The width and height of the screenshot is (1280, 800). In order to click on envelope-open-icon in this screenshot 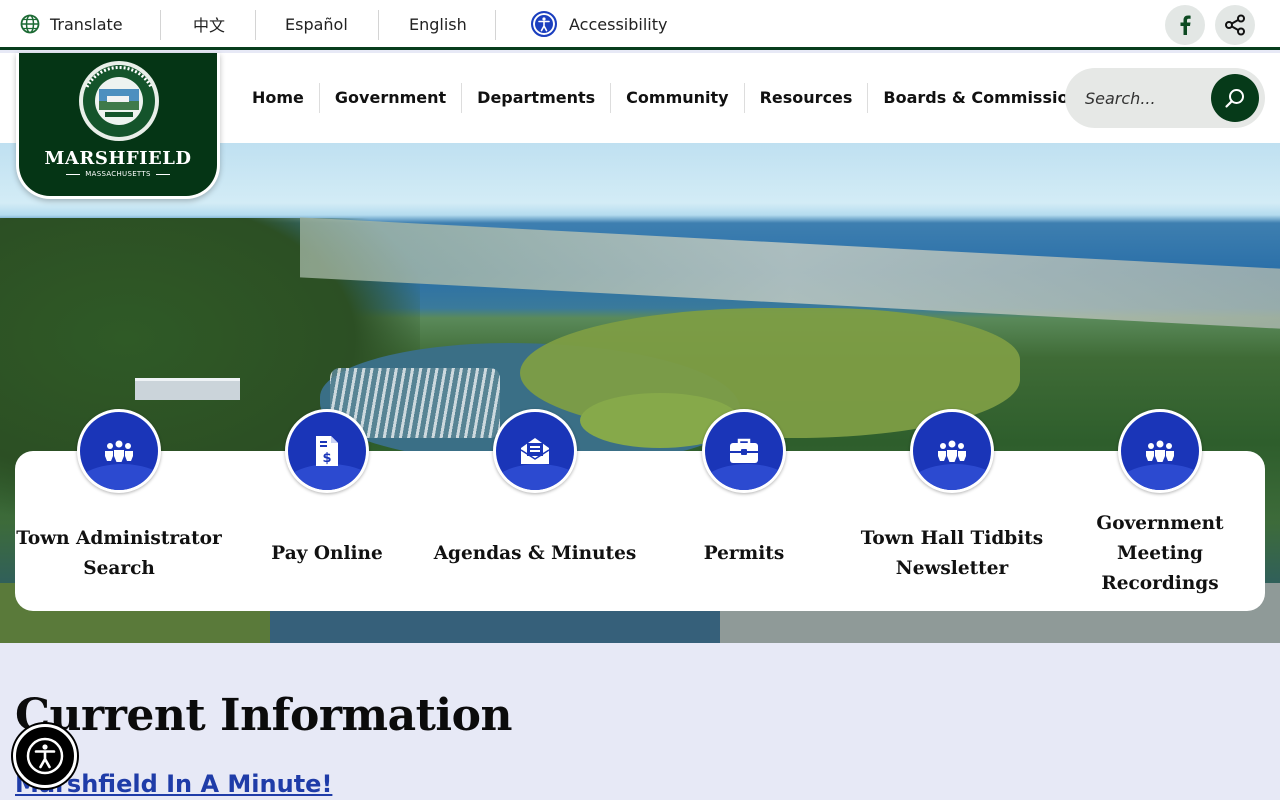, I will do `click(535, 451)`.